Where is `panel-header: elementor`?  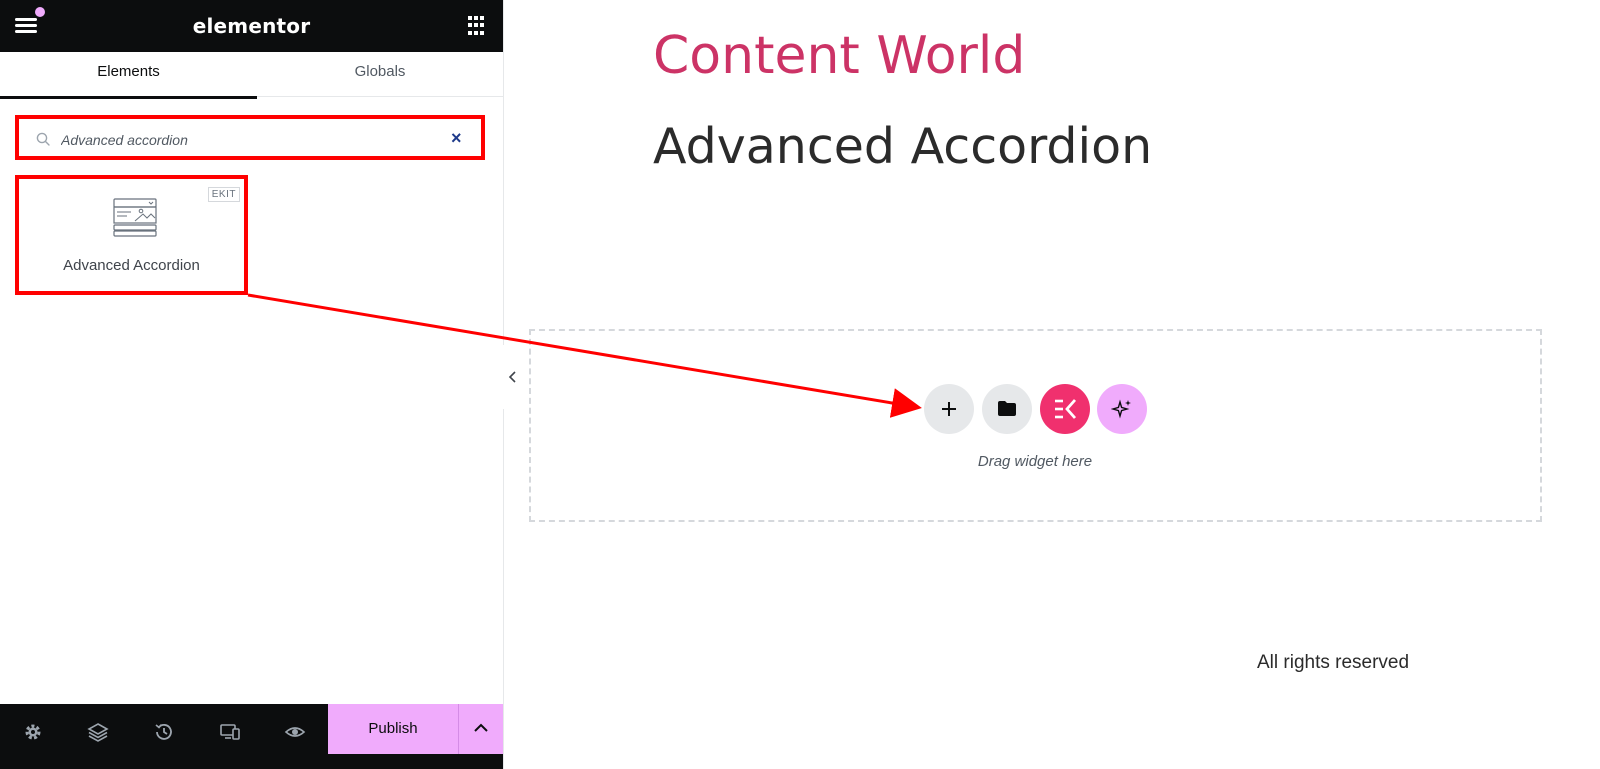 panel-header: elementor is located at coordinates (251, 26).